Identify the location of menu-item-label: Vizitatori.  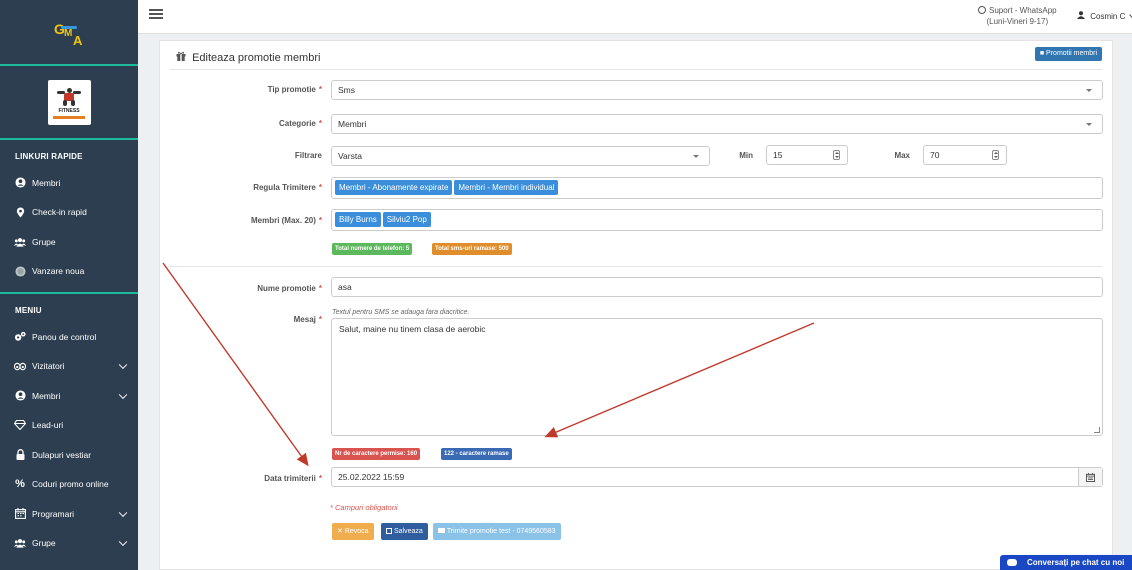
(48, 366).